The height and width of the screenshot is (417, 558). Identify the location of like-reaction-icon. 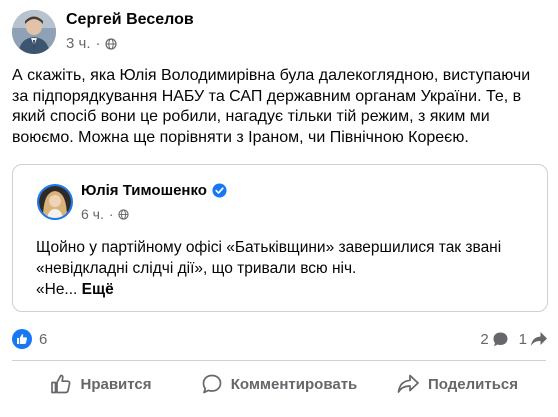
(22, 339).